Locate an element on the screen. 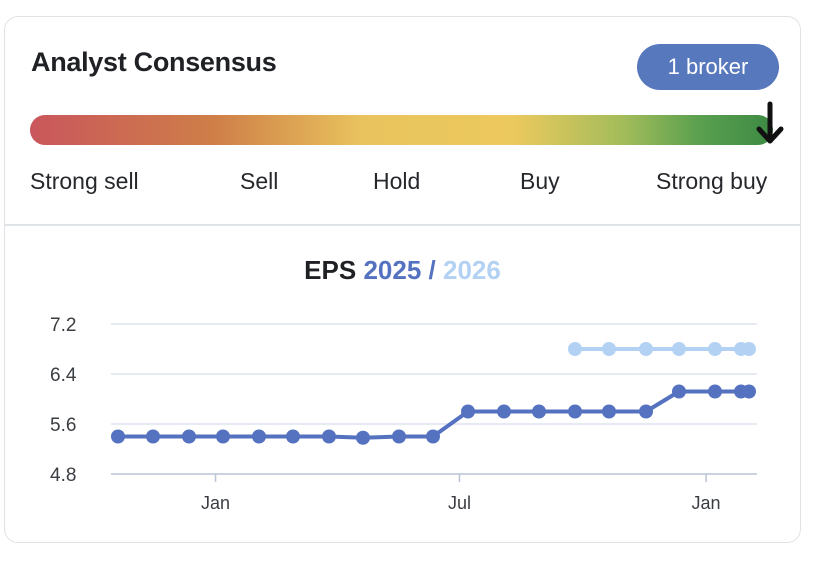  x-tick-label: Jul is located at coordinates (459, 503).